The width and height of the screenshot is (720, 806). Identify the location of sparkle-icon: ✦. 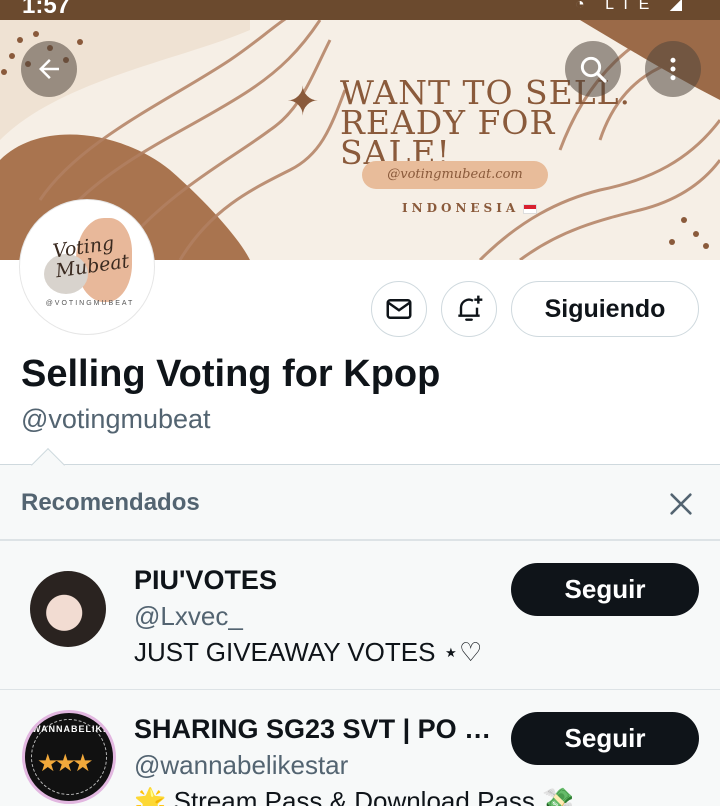
(303, 102).